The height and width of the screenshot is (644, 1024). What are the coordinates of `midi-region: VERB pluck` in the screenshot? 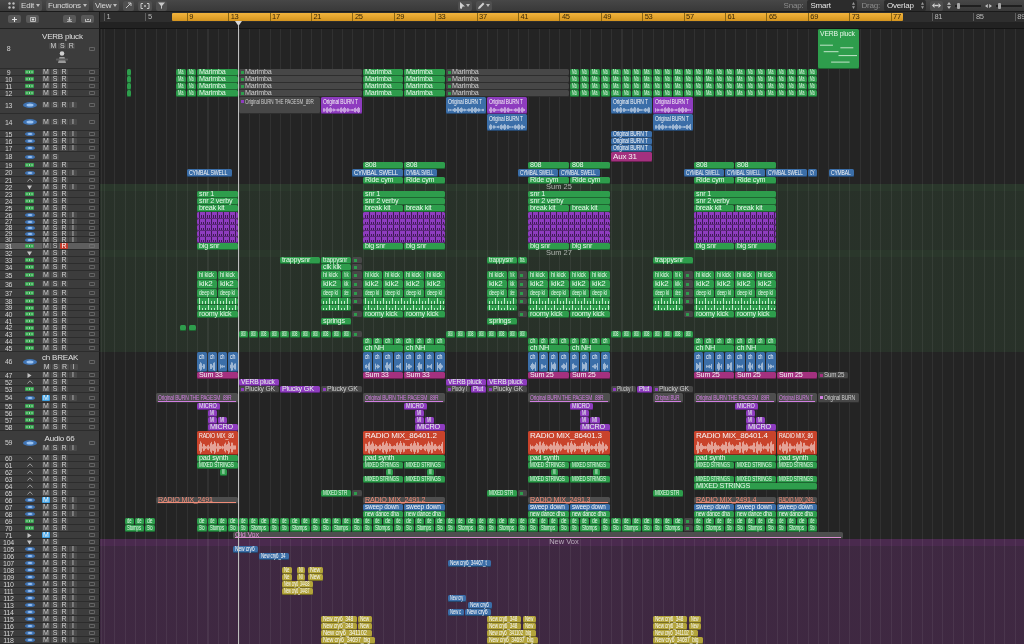 It's located at (838, 49).